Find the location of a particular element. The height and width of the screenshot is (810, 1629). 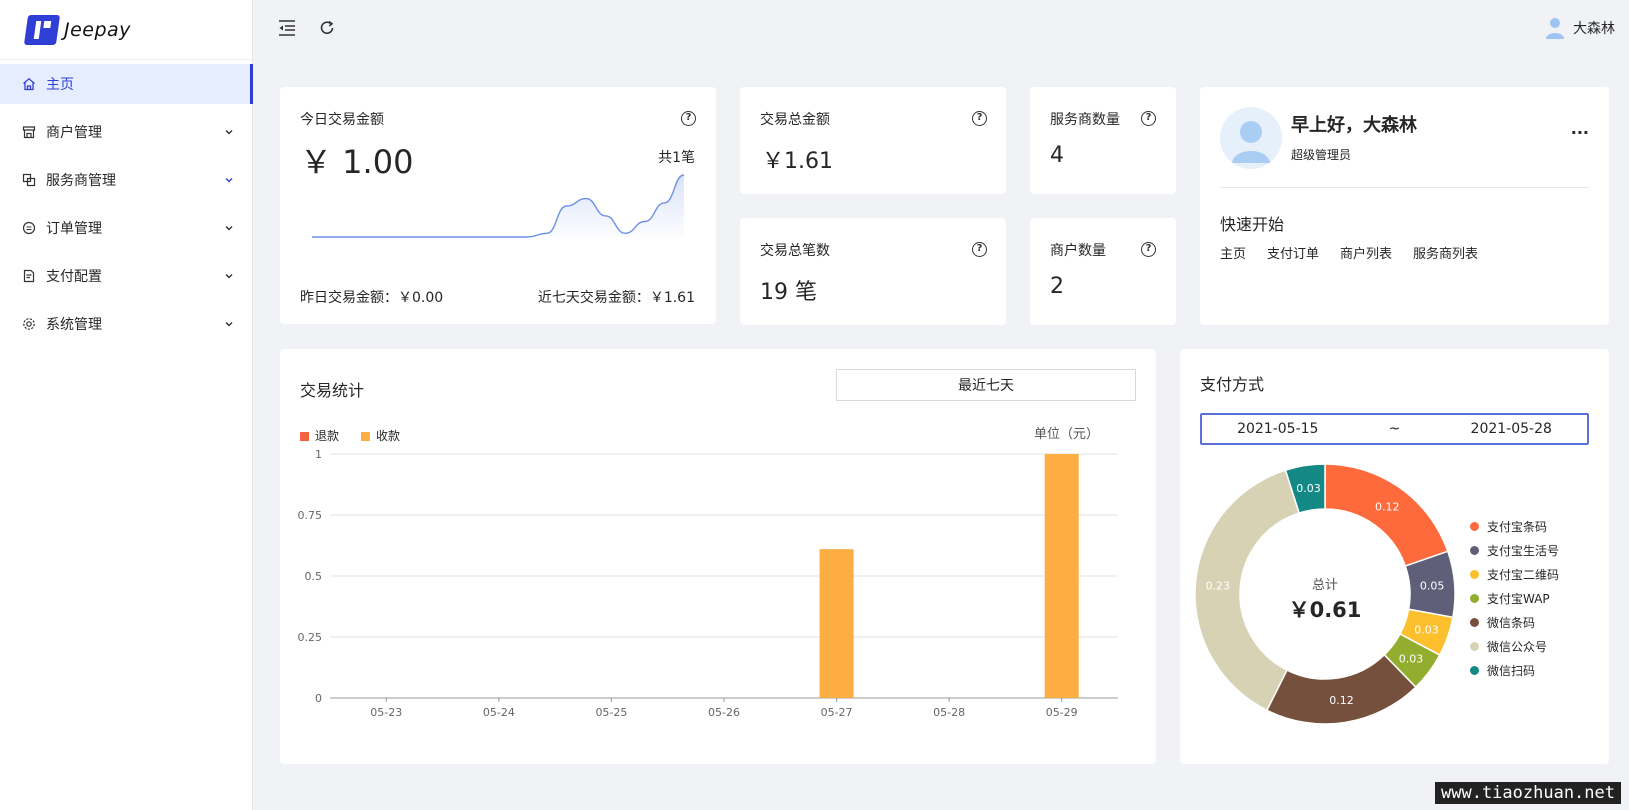

sidebar-menu: 主页 商户管理 服务商管理 订单管理 支付配置 系统管理 is located at coordinates (126, 204).